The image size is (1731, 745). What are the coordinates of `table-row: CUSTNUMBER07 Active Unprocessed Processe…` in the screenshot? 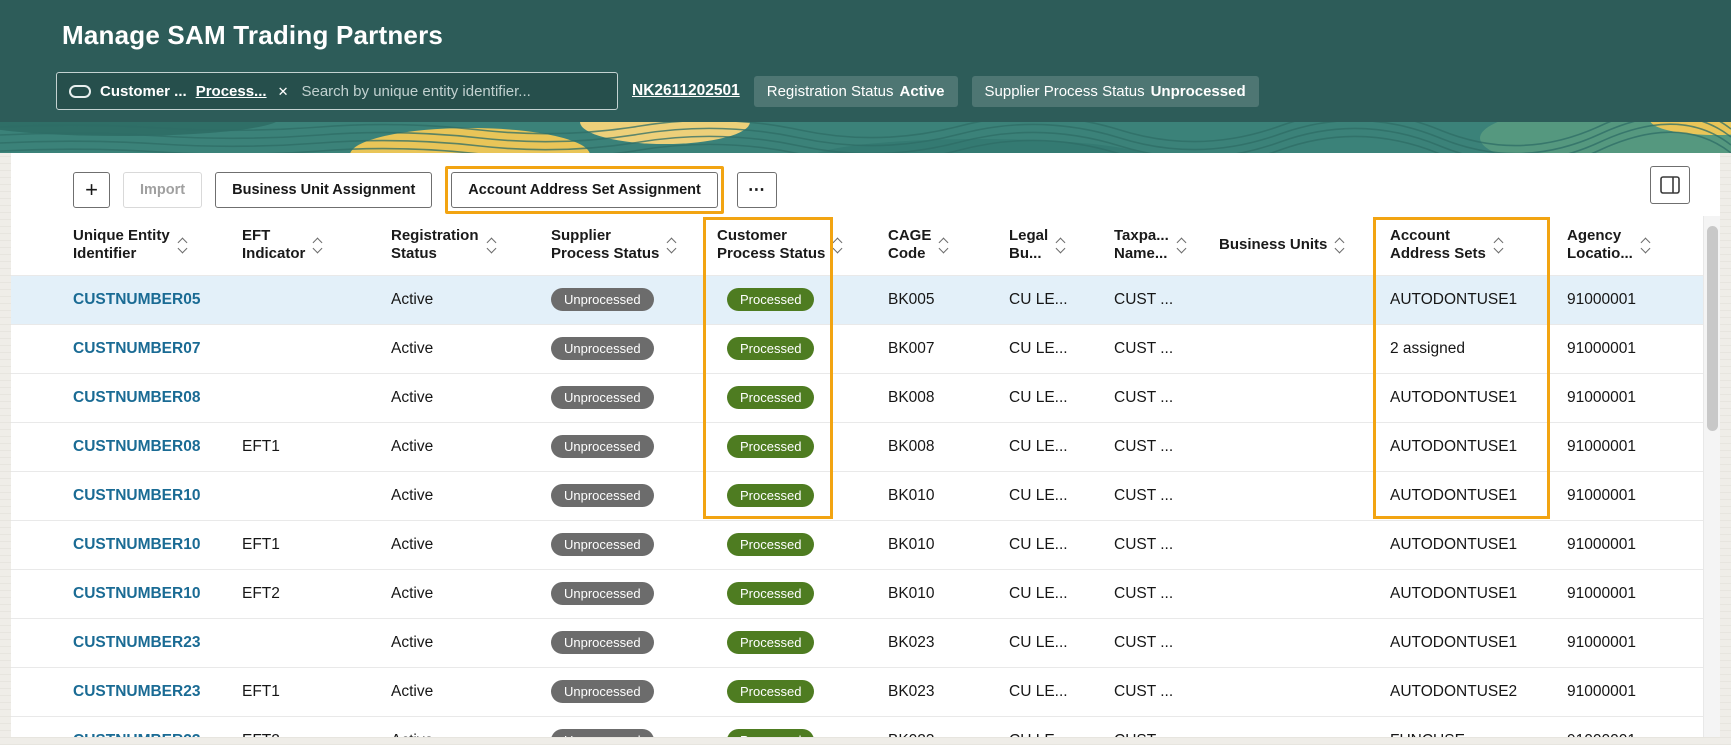 It's located at (857, 348).